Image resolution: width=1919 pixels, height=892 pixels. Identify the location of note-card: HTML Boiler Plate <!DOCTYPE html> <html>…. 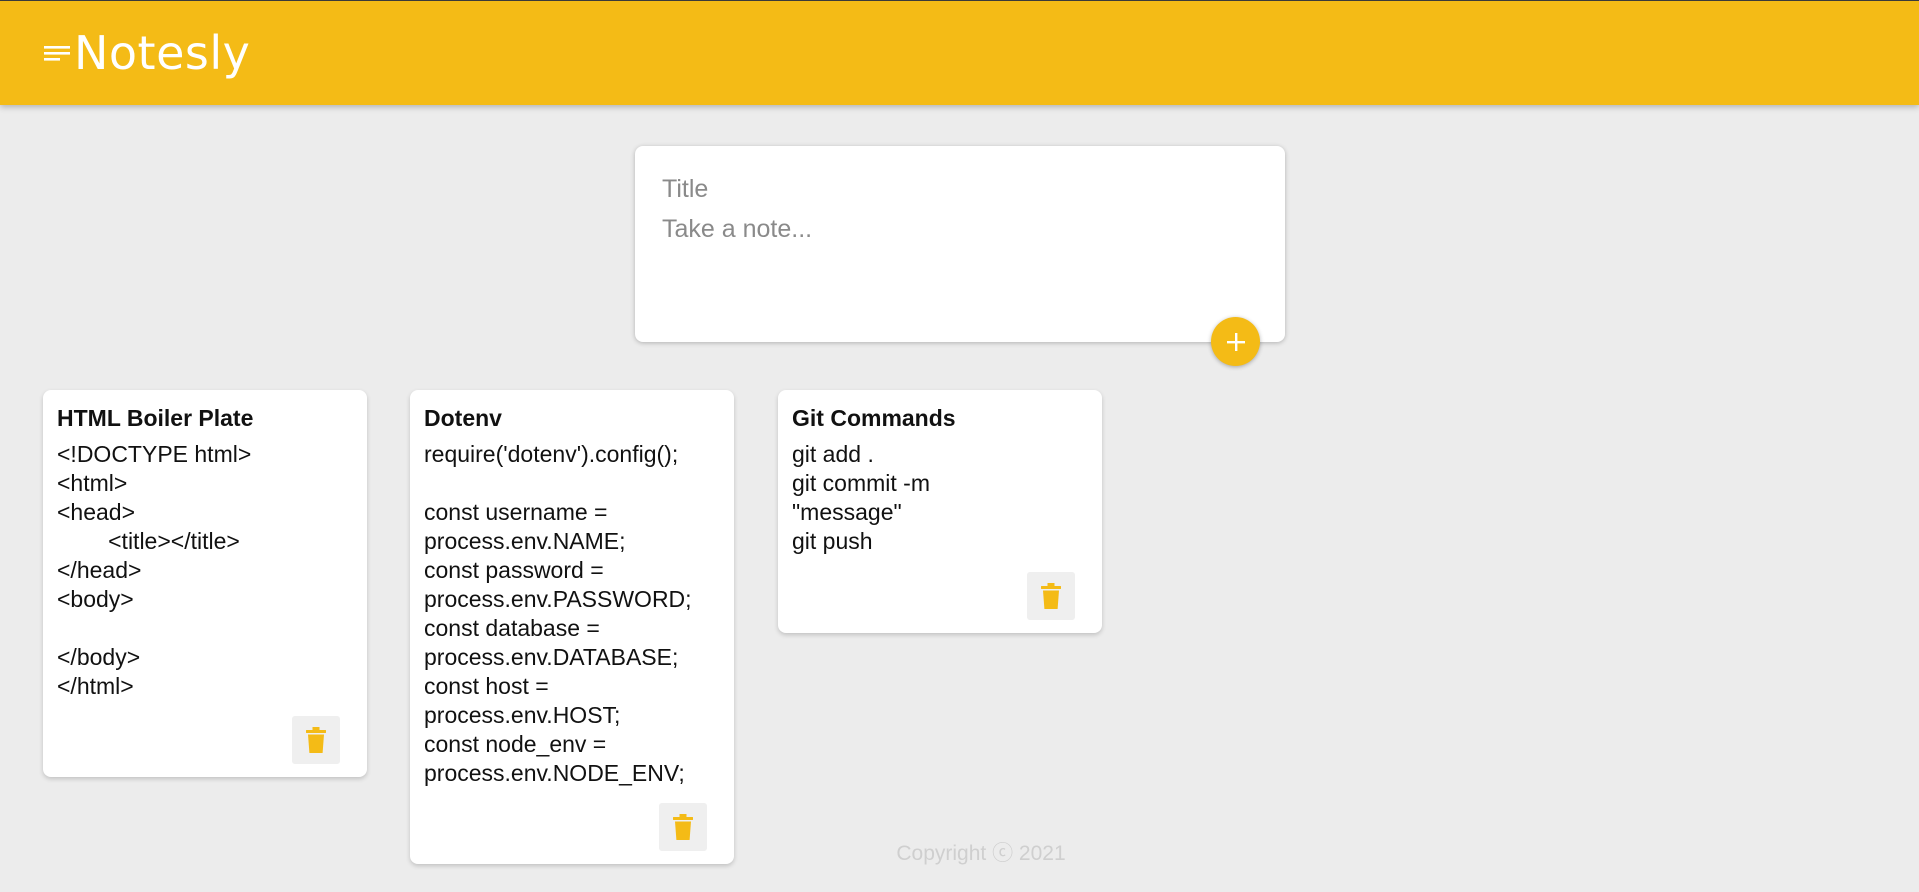
(205, 583).